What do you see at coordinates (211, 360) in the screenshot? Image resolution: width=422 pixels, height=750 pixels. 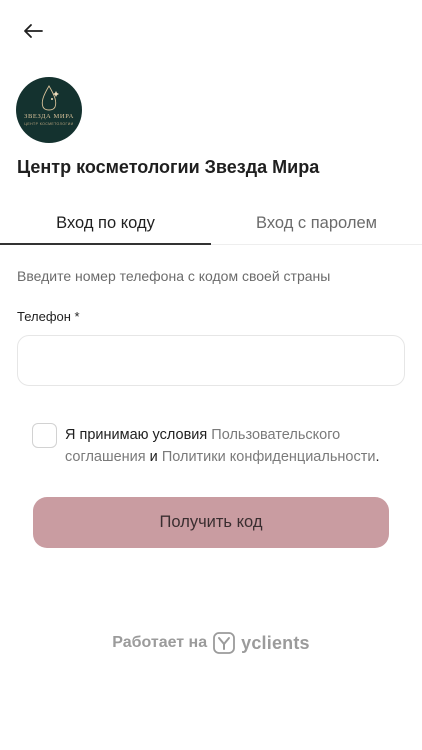 I see `phone-input` at bounding box center [211, 360].